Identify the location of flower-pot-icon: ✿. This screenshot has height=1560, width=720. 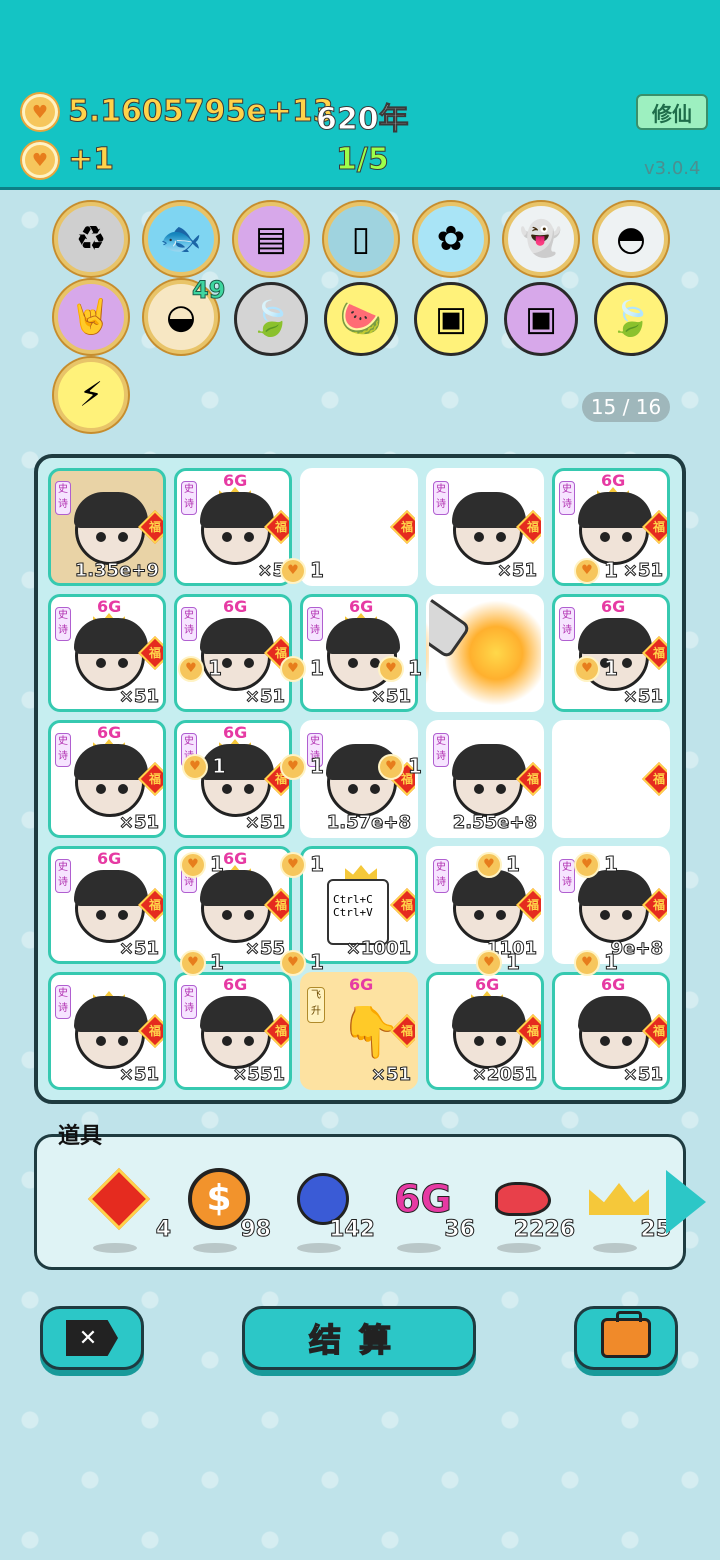
(451, 239).